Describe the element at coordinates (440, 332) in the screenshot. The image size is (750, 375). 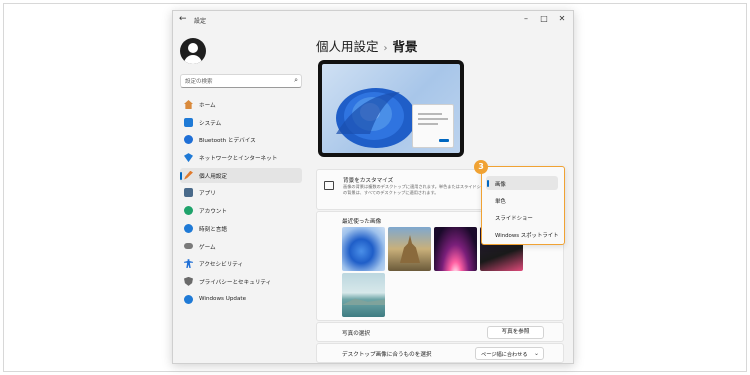
I see `photo-select-row: 写真の選択 写真を参照` at that location.